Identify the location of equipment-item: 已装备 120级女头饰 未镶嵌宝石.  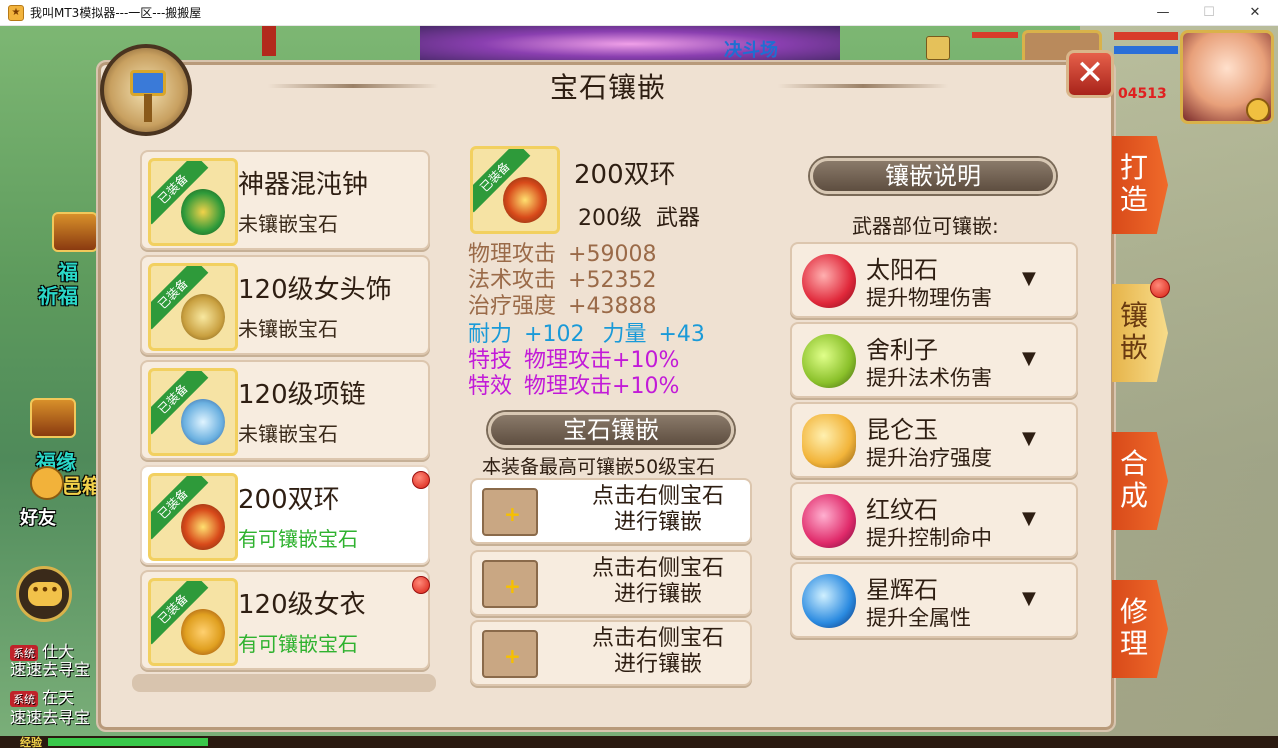
(285, 305).